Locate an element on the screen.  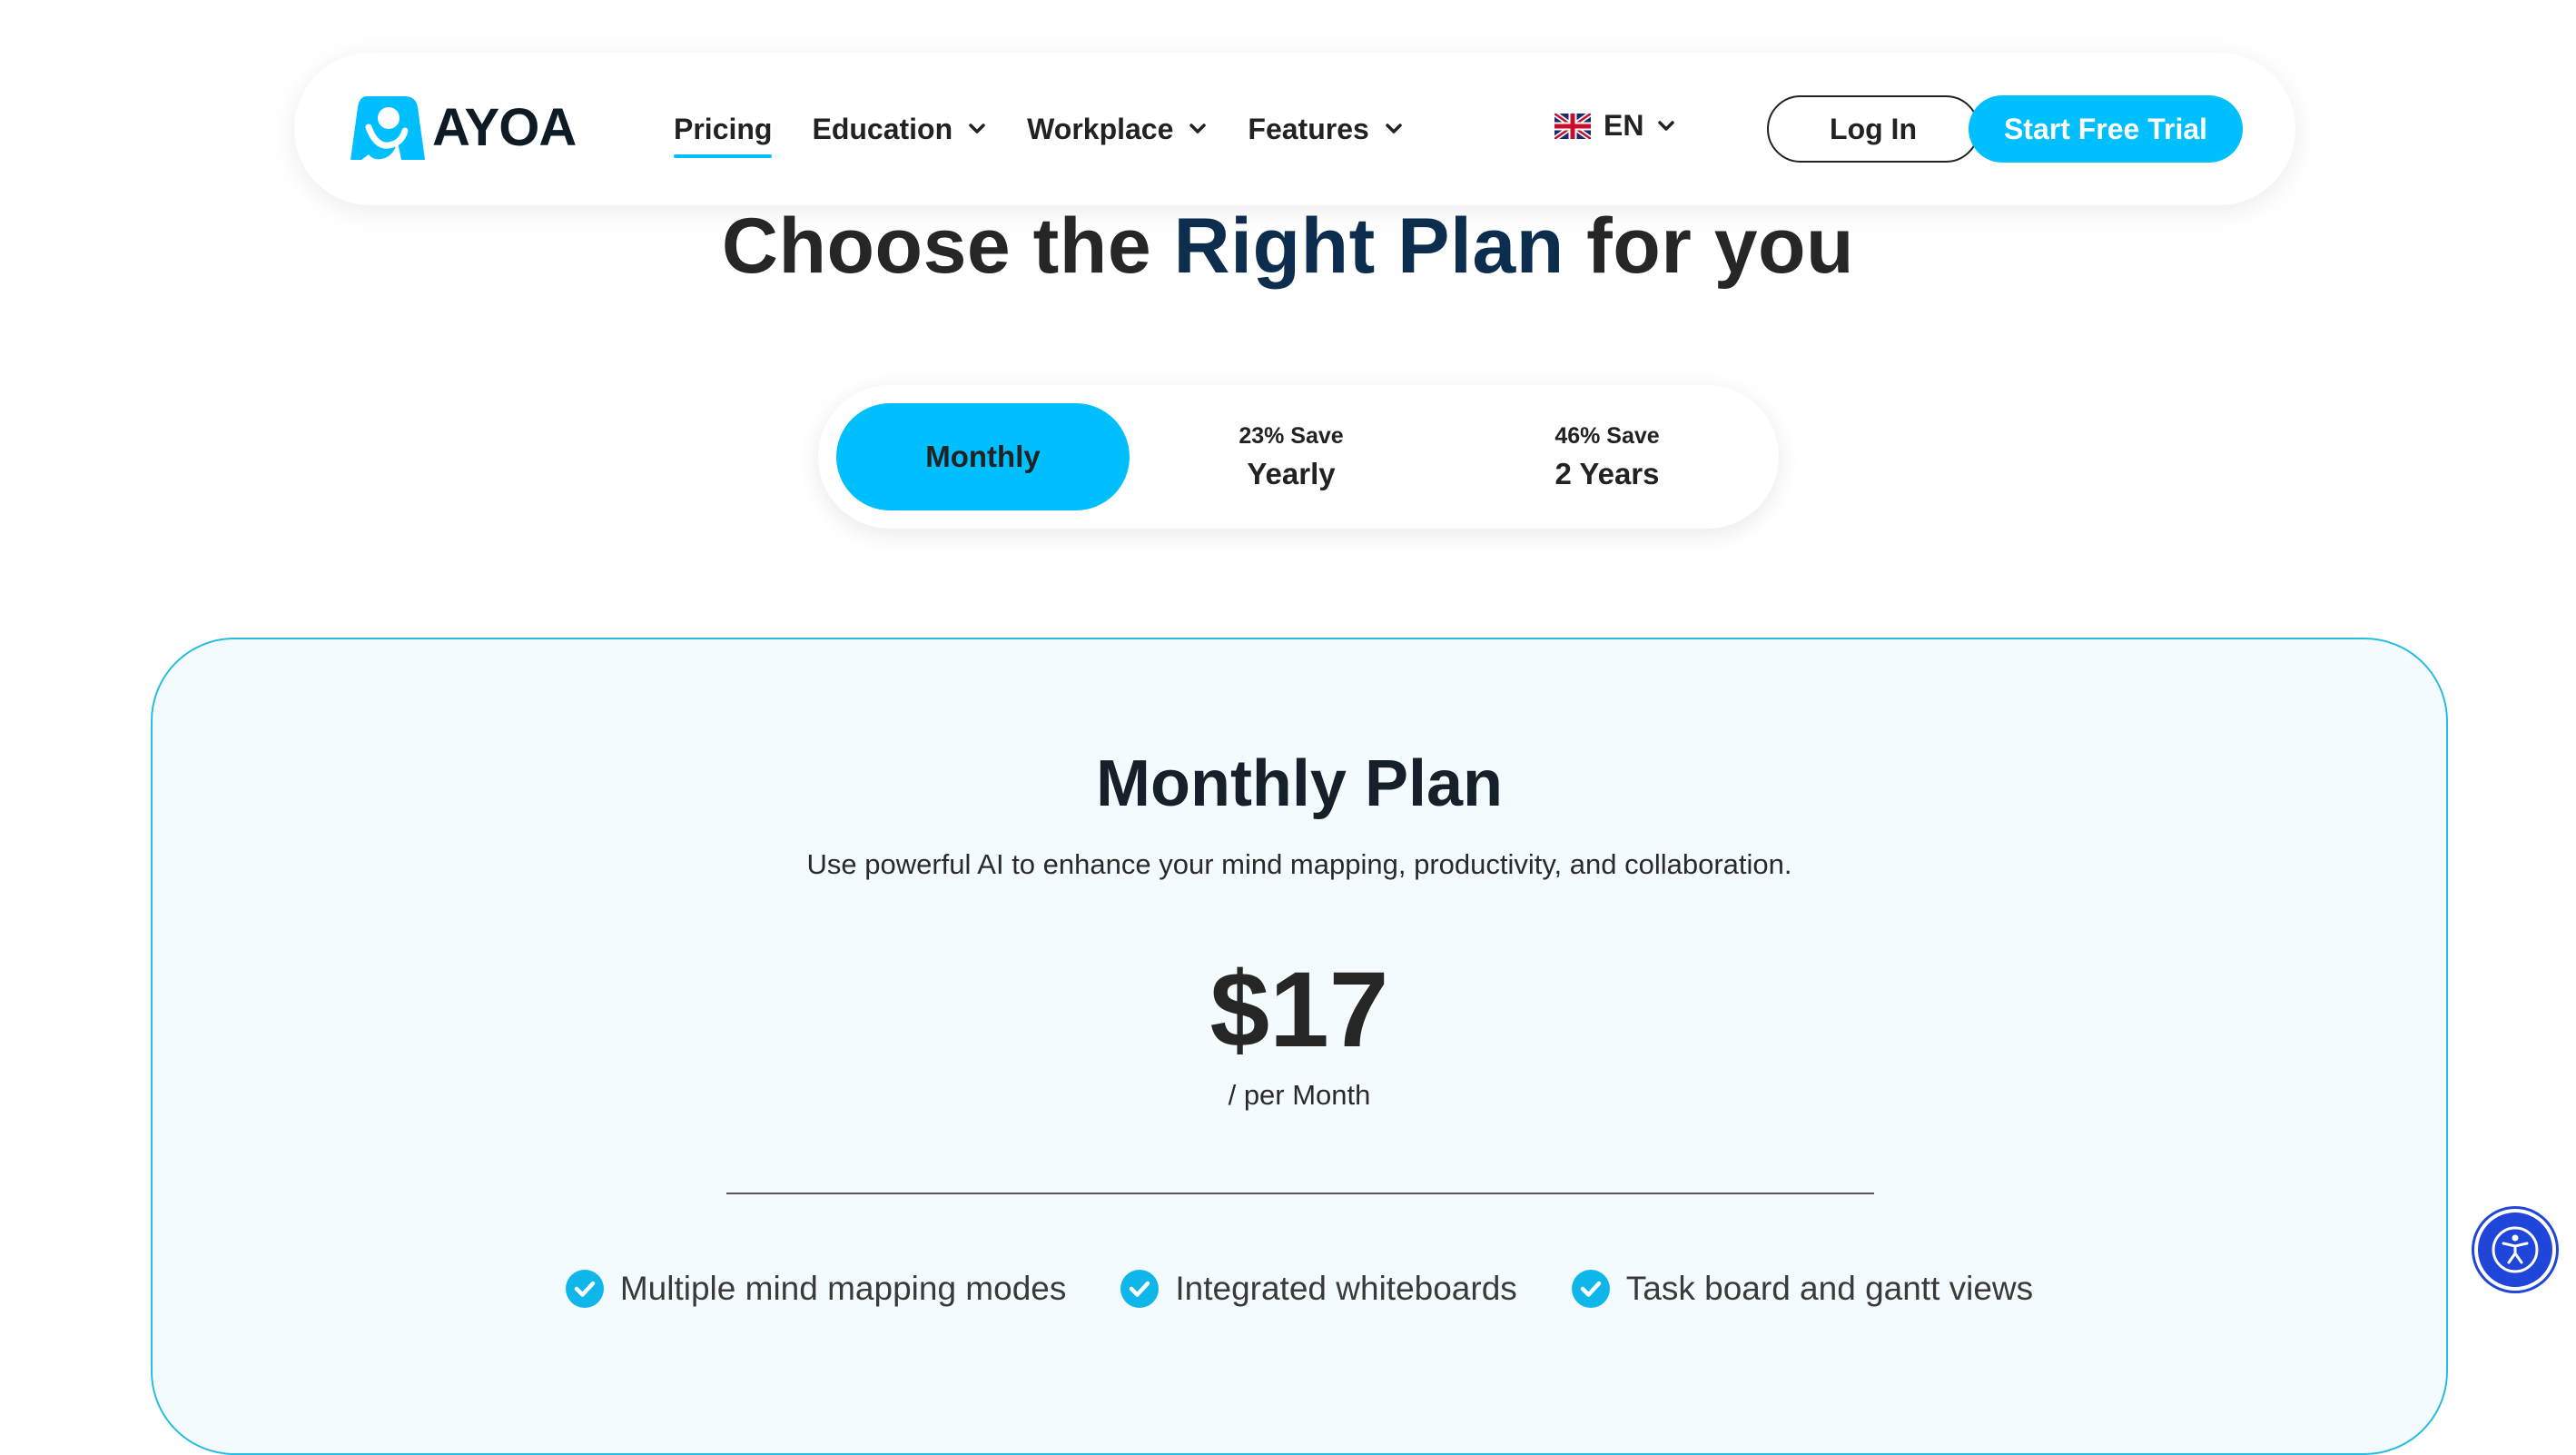
divider is located at coordinates (1300, 1193).